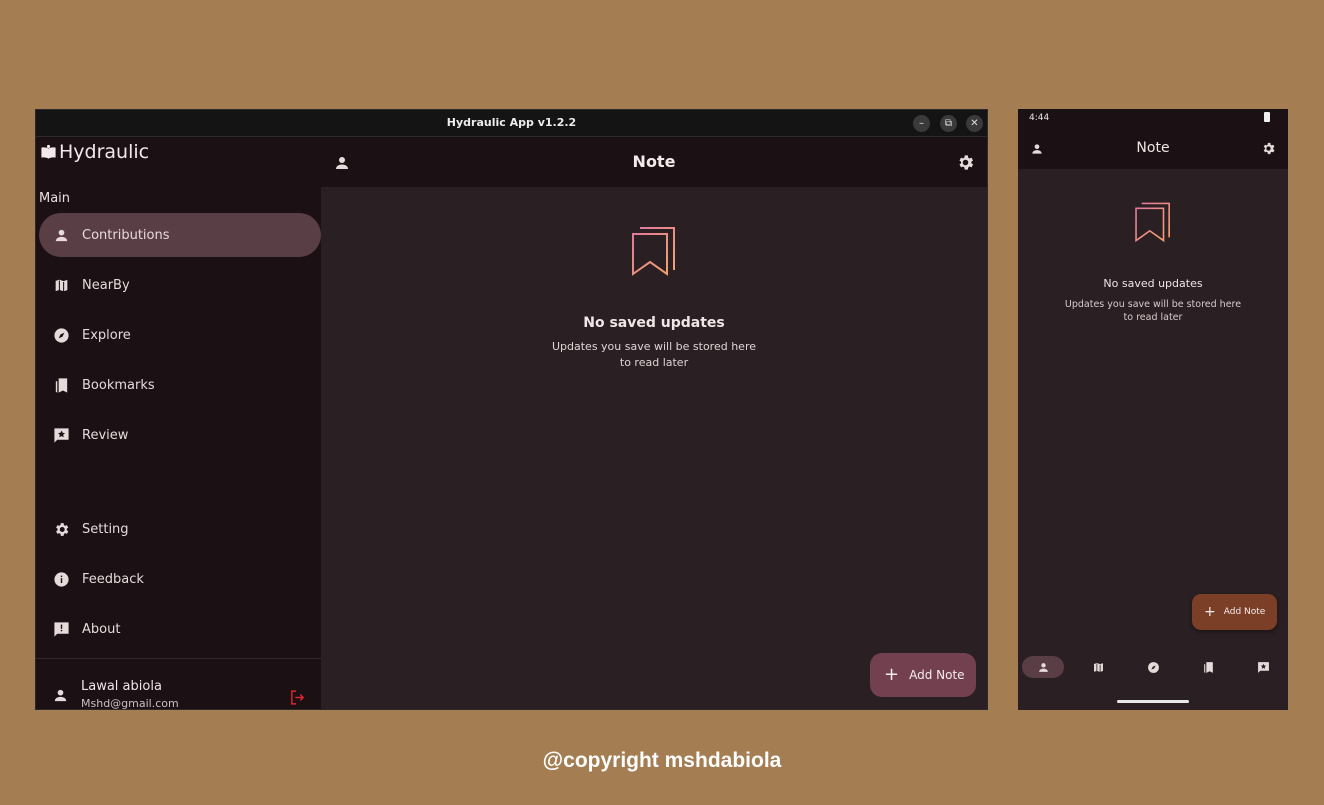 The image size is (1324, 805). What do you see at coordinates (180, 529) in the screenshot?
I see `sidebar-item-setting: Setting` at bounding box center [180, 529].